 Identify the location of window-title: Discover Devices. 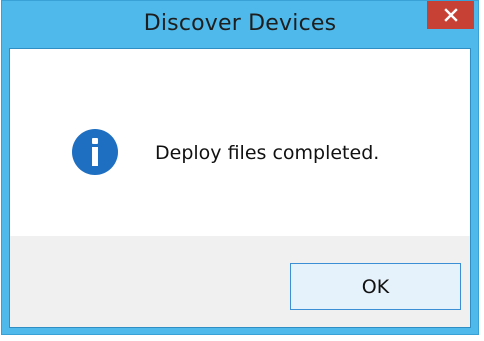
(240, 23).